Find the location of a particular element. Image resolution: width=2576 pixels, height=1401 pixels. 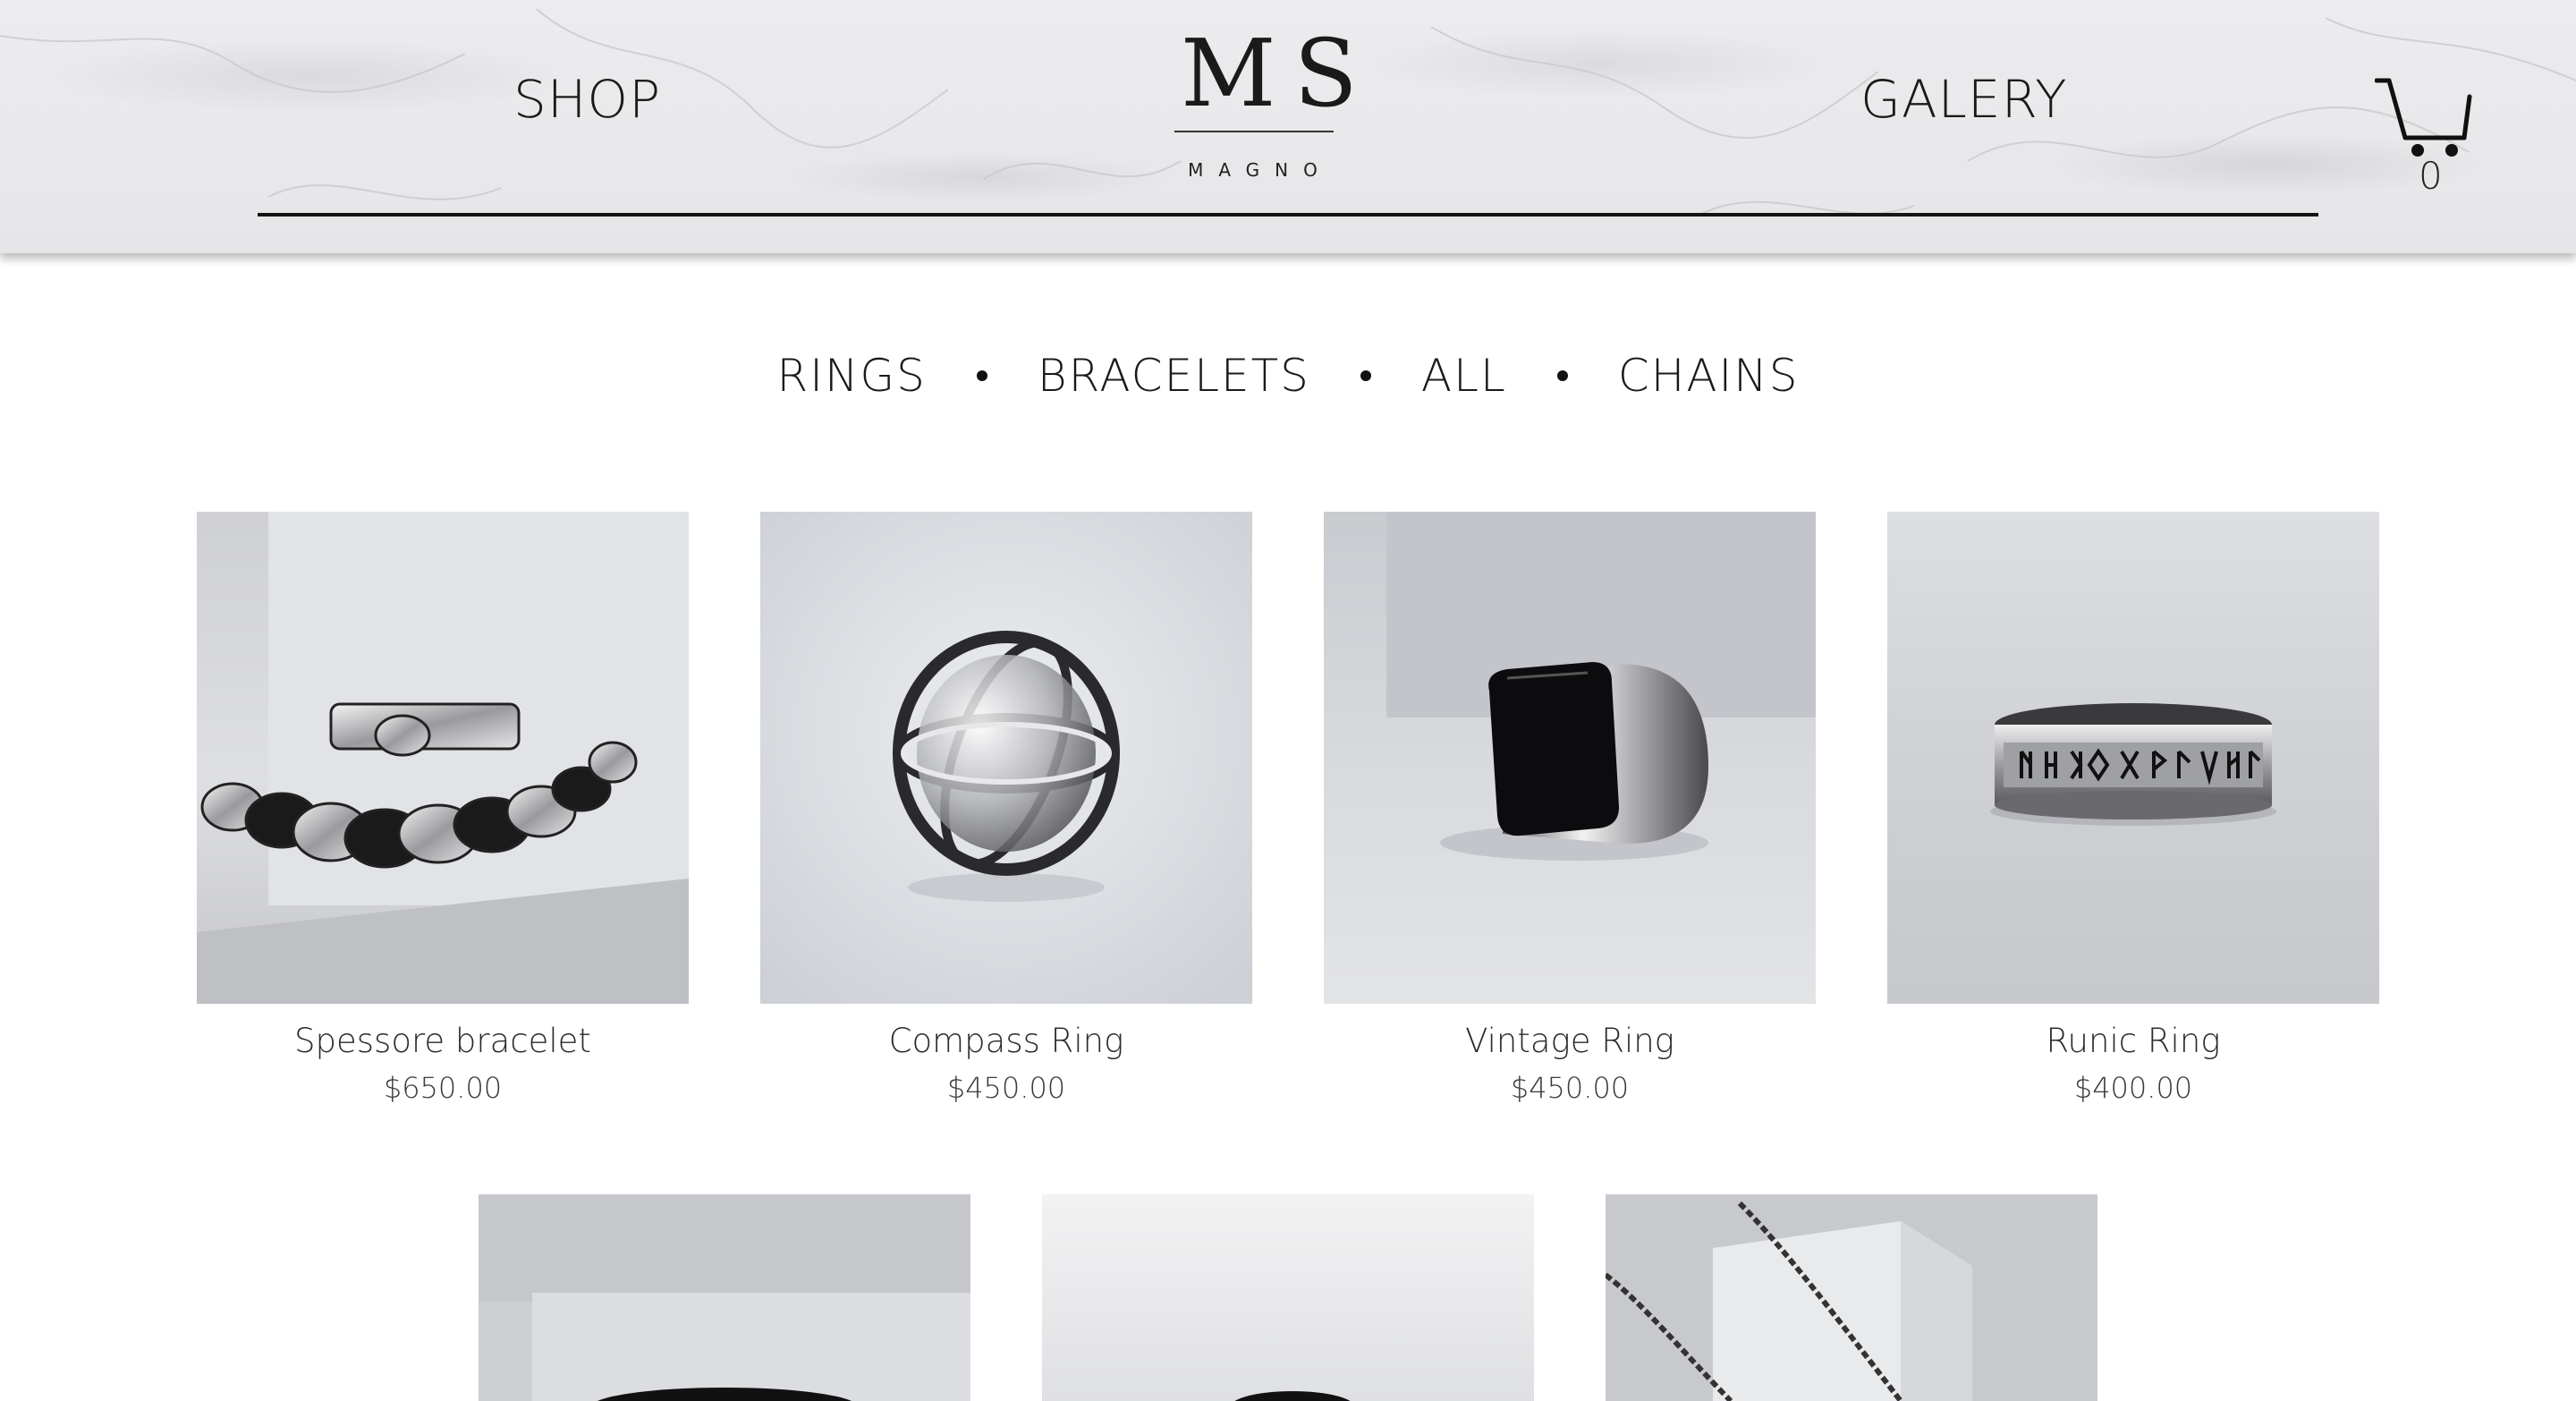

cart-count: 0 is located at coordinates (2431, 176).